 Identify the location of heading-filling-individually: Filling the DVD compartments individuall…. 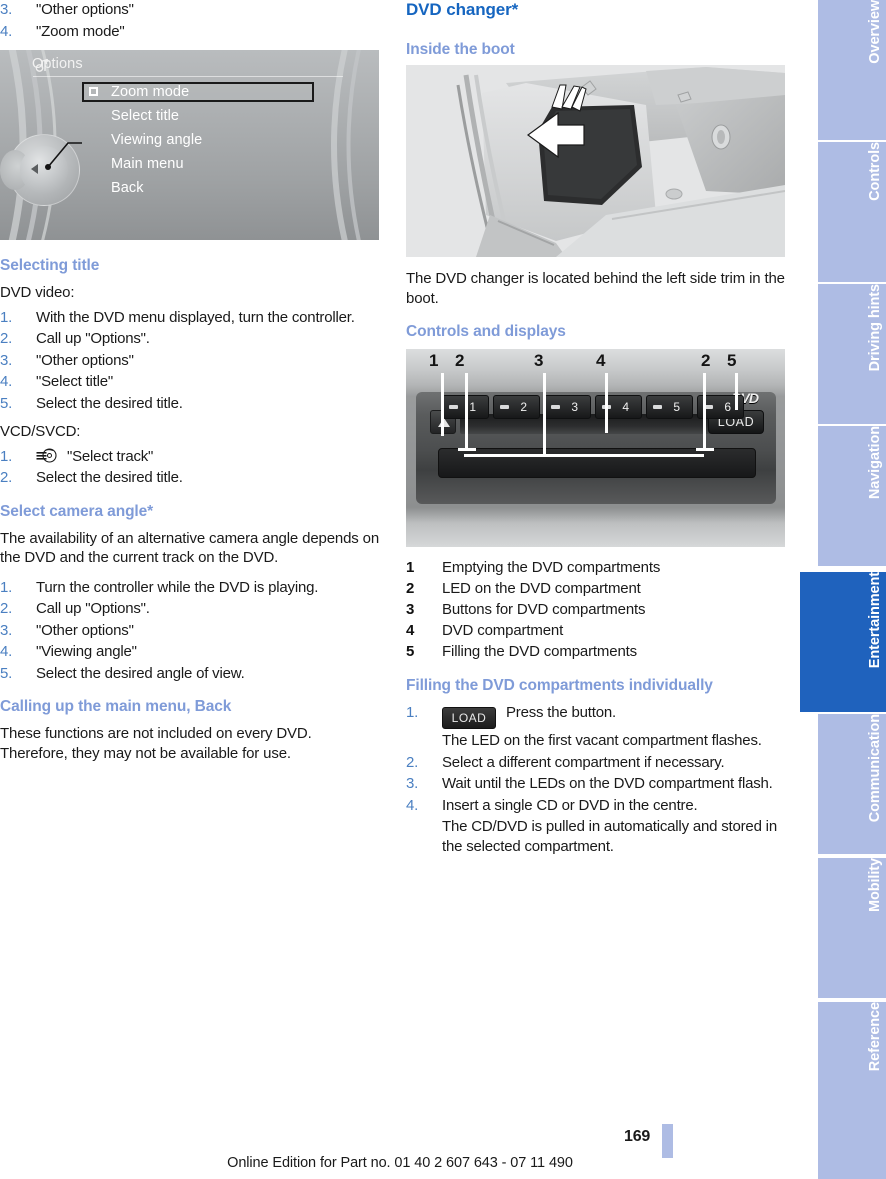
(559, 685).